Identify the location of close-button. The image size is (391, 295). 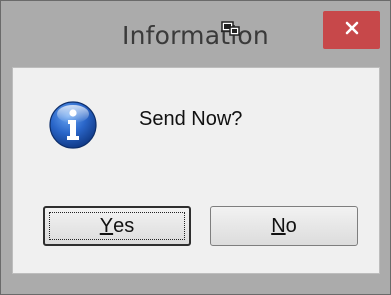
(351, 30).